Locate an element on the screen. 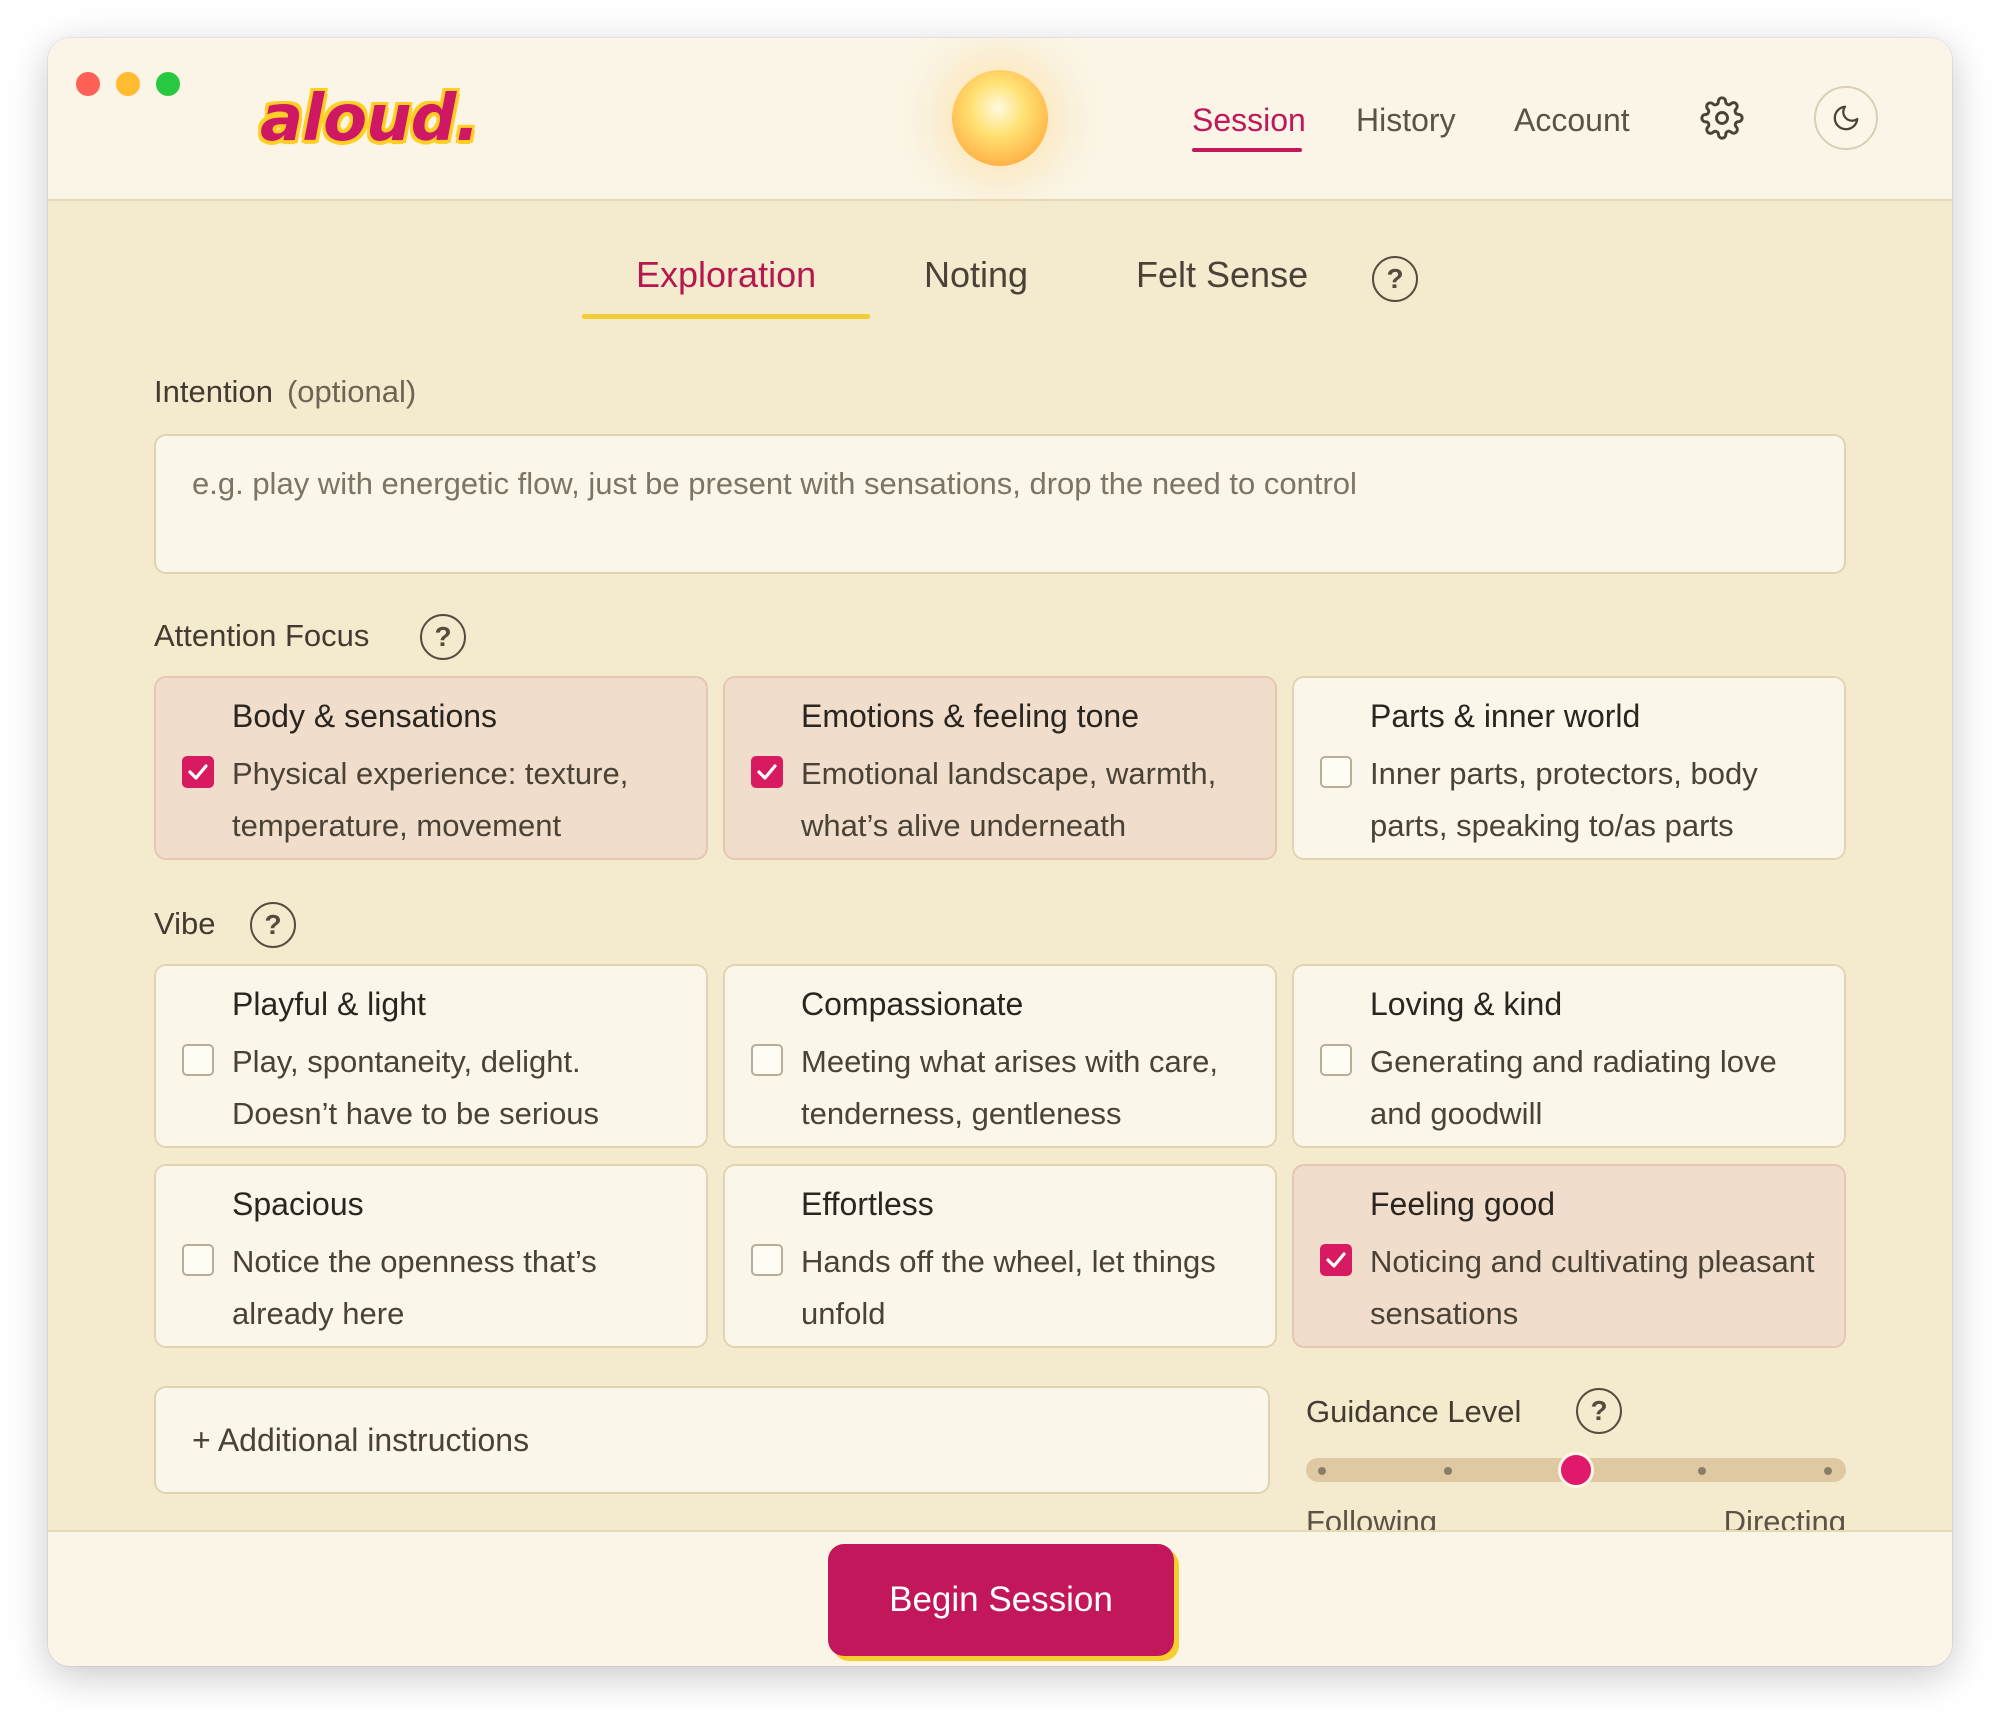  begin-session-button: Begin Session is located at coordinates (1001, 1600).